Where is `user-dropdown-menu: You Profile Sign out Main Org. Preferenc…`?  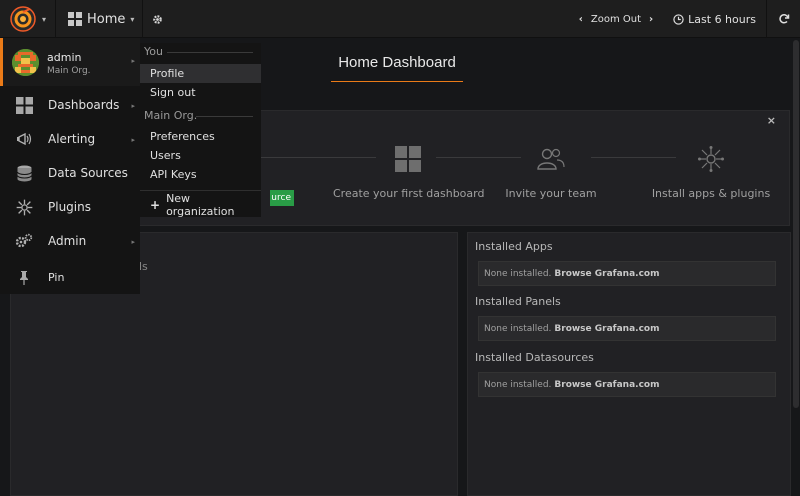 user-dropdown-menu: You Profile Sign out Main Org. Preferenc… is located at coordinates (200, 130).